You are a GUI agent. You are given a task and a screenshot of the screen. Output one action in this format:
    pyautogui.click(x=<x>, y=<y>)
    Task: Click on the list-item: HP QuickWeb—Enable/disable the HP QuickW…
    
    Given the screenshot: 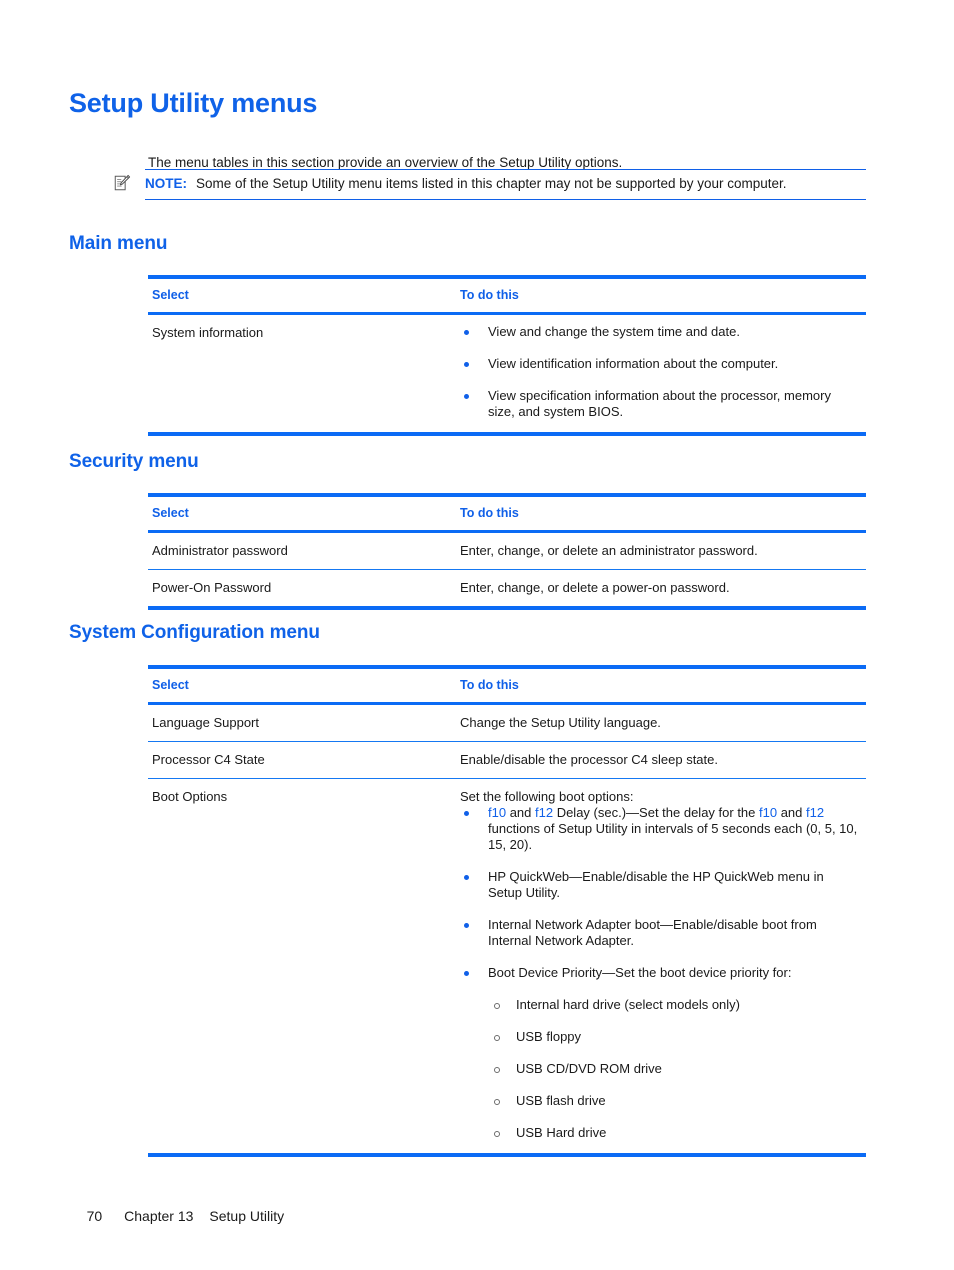 What is the action you would take?
    pyautogui.click(x=659, y=885)
    